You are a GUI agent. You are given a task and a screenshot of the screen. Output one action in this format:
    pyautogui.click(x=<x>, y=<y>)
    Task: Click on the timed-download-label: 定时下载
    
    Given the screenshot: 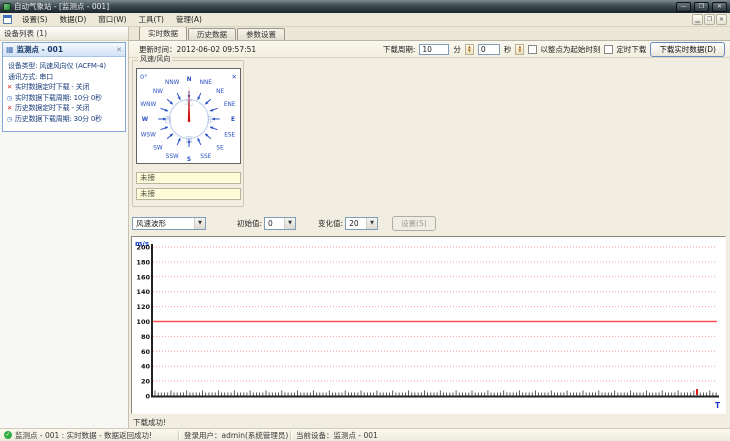 What is the action you would take?
    pyautogui.click(x=631, y=49)
    